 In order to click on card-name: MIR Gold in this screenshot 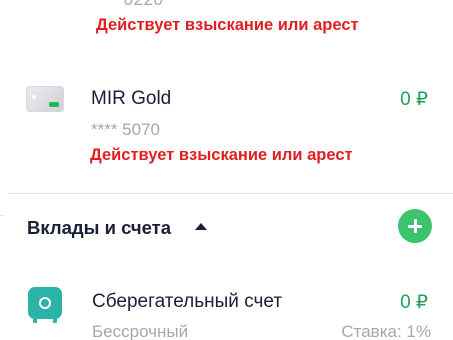, I will do `click(131, 98)`.